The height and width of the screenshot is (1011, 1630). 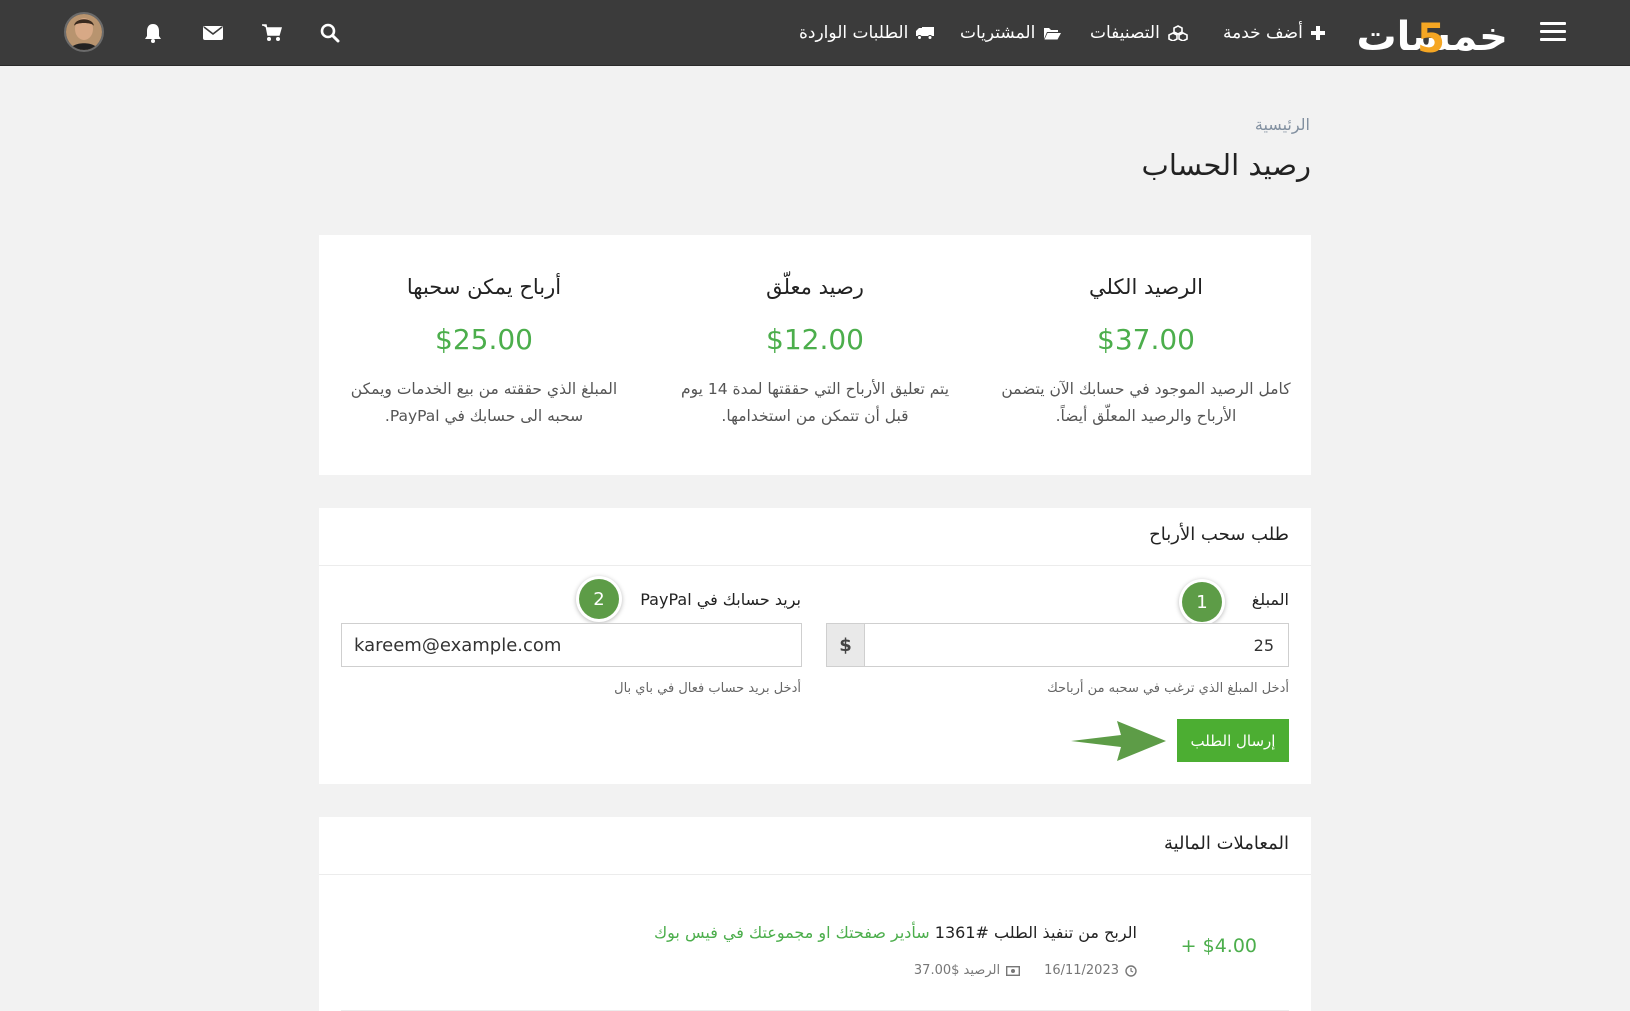 I want to click on nav-categories-label: التصنيفات, so click(x=1125, y=33).